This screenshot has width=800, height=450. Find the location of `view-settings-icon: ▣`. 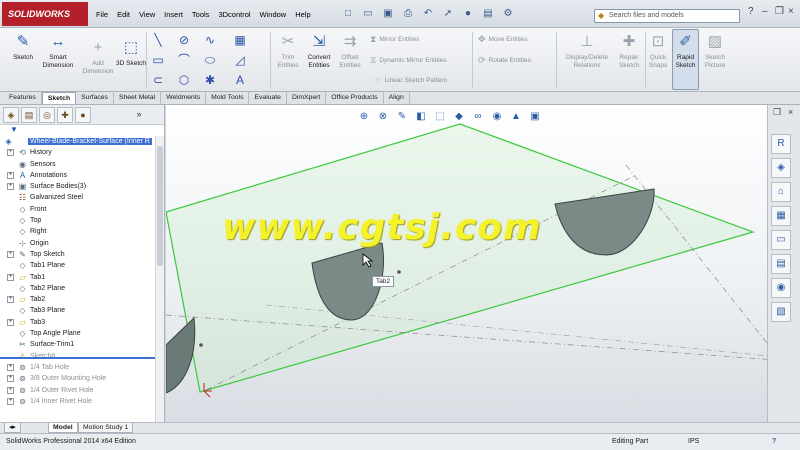

view-settings-icon: ▣ is located at coordinates (535, 117).